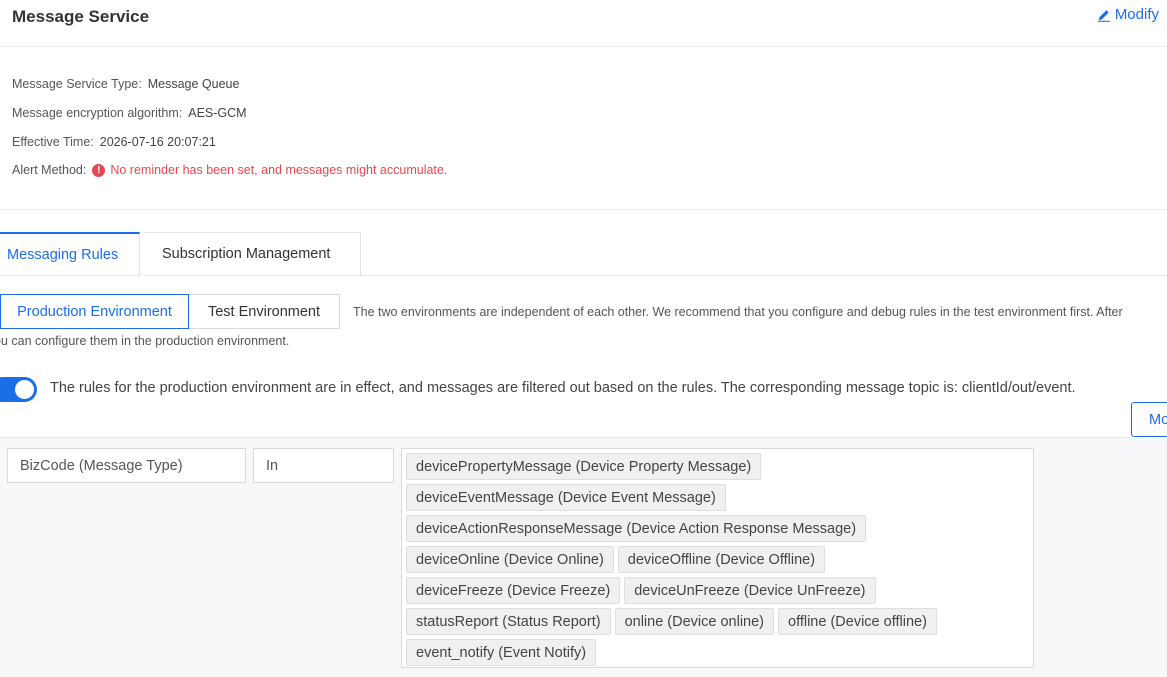 This screenshot has height=677, width=1167. What do you see at coordinates (763, 275) in the screenshot?
I see `tab-bar-underline` at bounding box center [763, 275].